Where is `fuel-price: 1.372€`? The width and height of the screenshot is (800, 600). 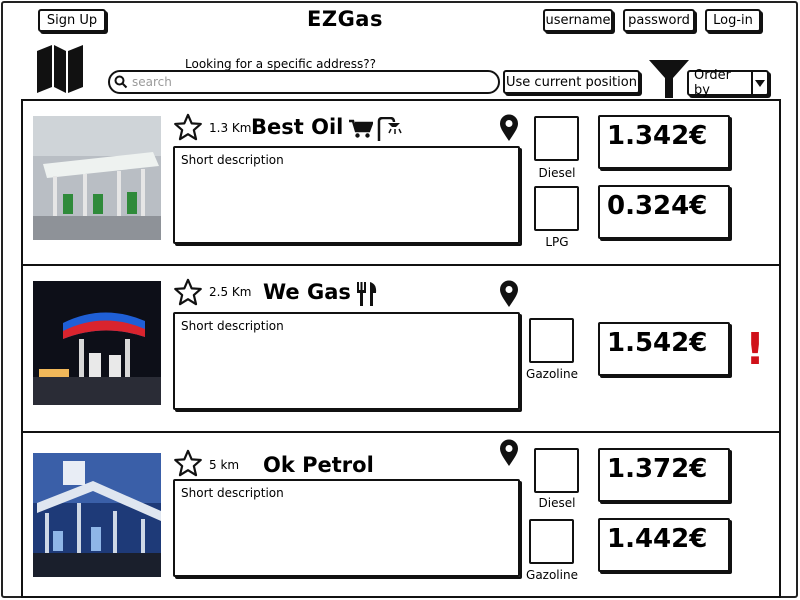
fuel-price: 1.372€ is located at coordinates (664, 475).